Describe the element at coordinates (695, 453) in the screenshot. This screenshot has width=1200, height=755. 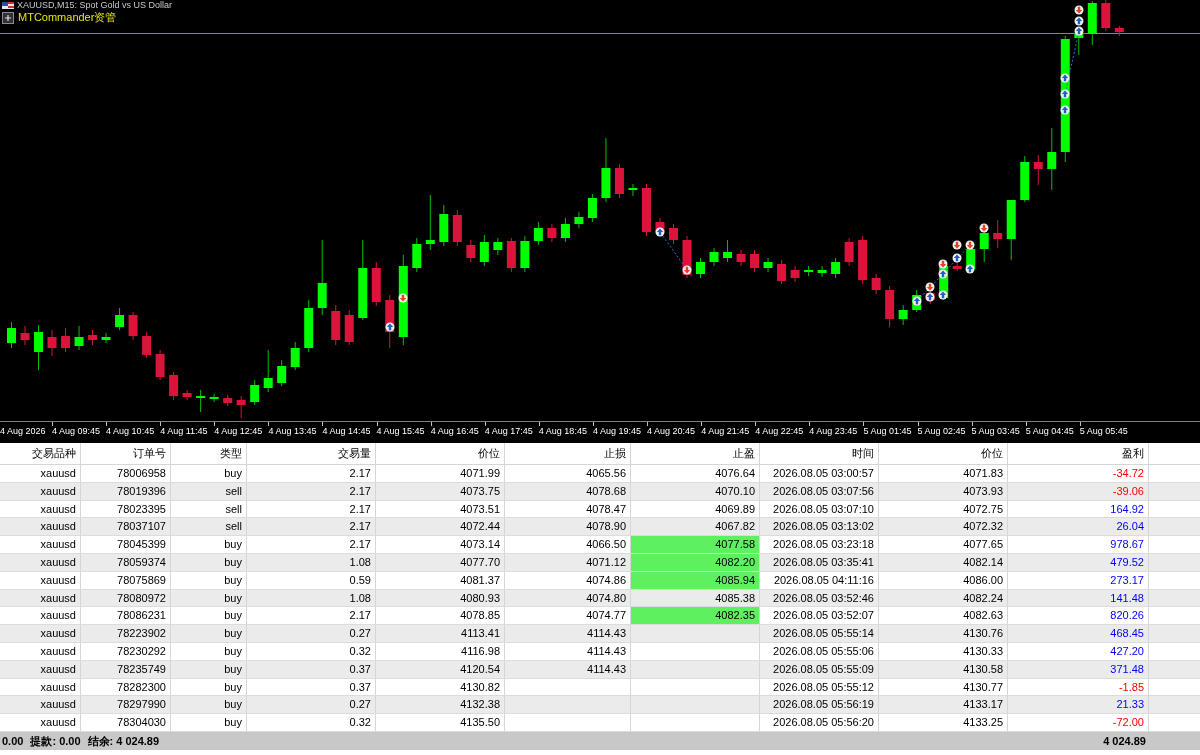
I see `column-header: 止盈` at that location.